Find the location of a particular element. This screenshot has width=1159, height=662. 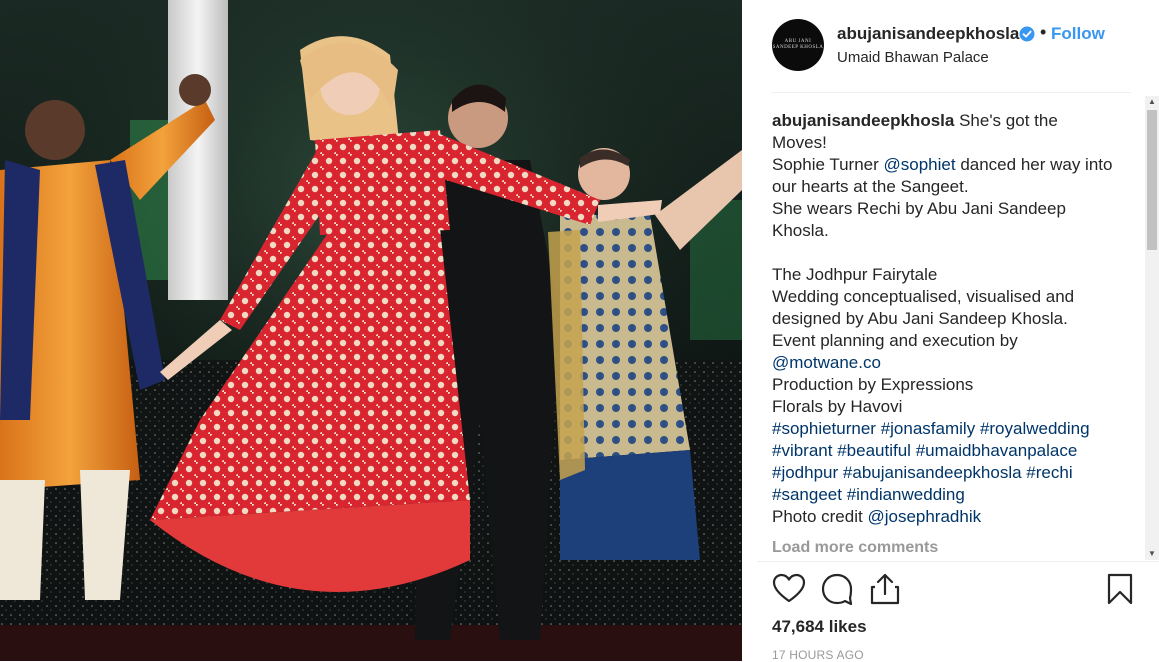

avatar: ABU JANI SANDEEP KHOSLA is located at coordinates (798, 45).